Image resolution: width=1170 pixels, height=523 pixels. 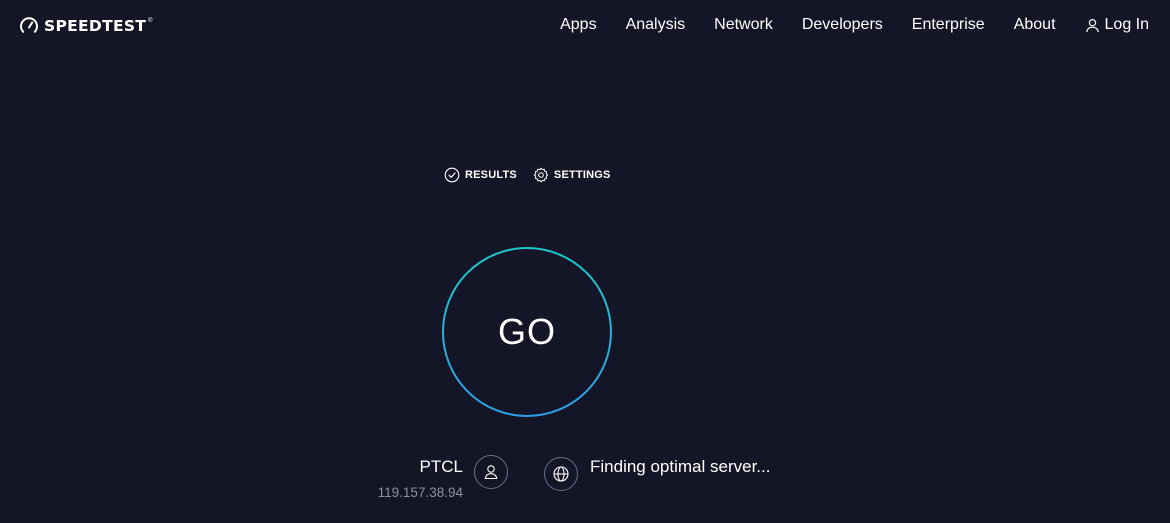 What do you see at coordinates (743, 25) in the screenshot?
I see `nav-item-network: Network` at bounding box center [743, 25].